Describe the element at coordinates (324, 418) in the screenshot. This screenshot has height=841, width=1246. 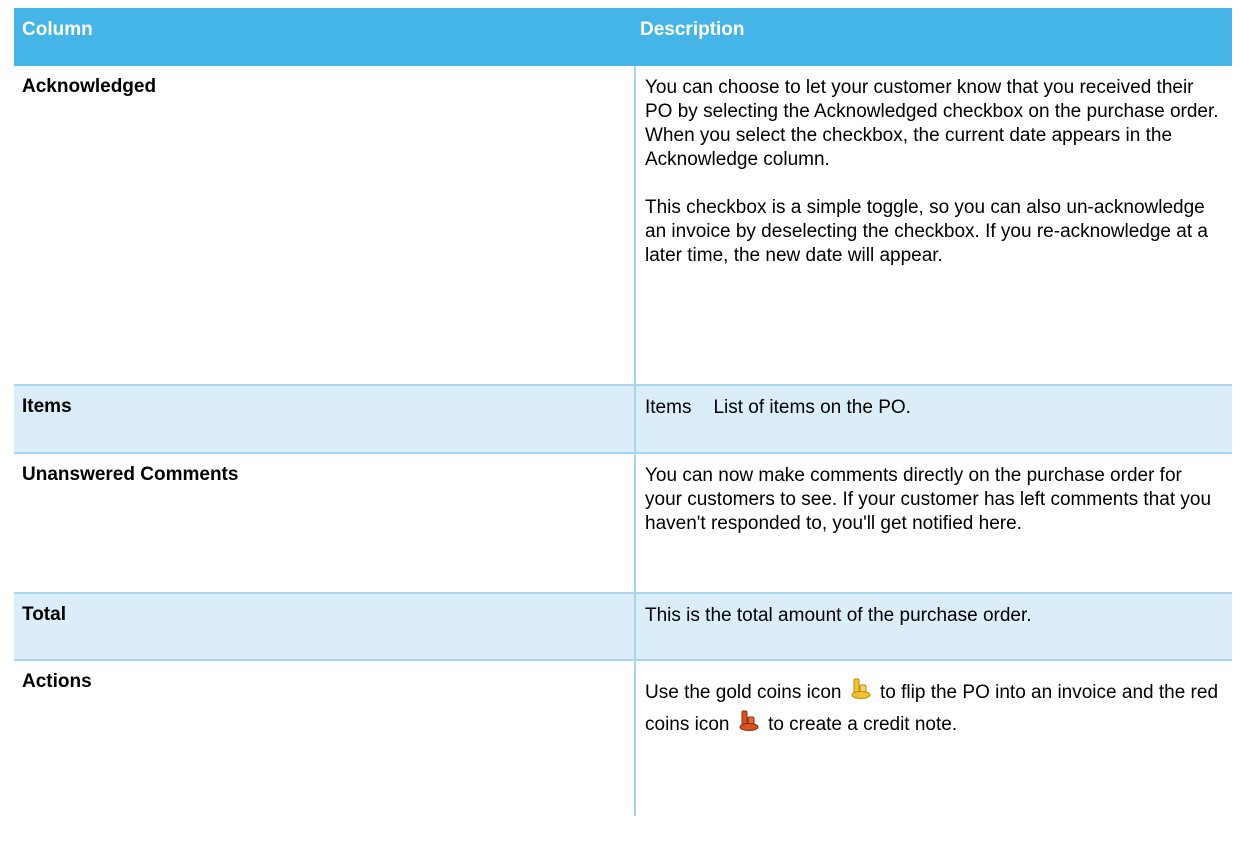
I see `row-label: Items` at that location.